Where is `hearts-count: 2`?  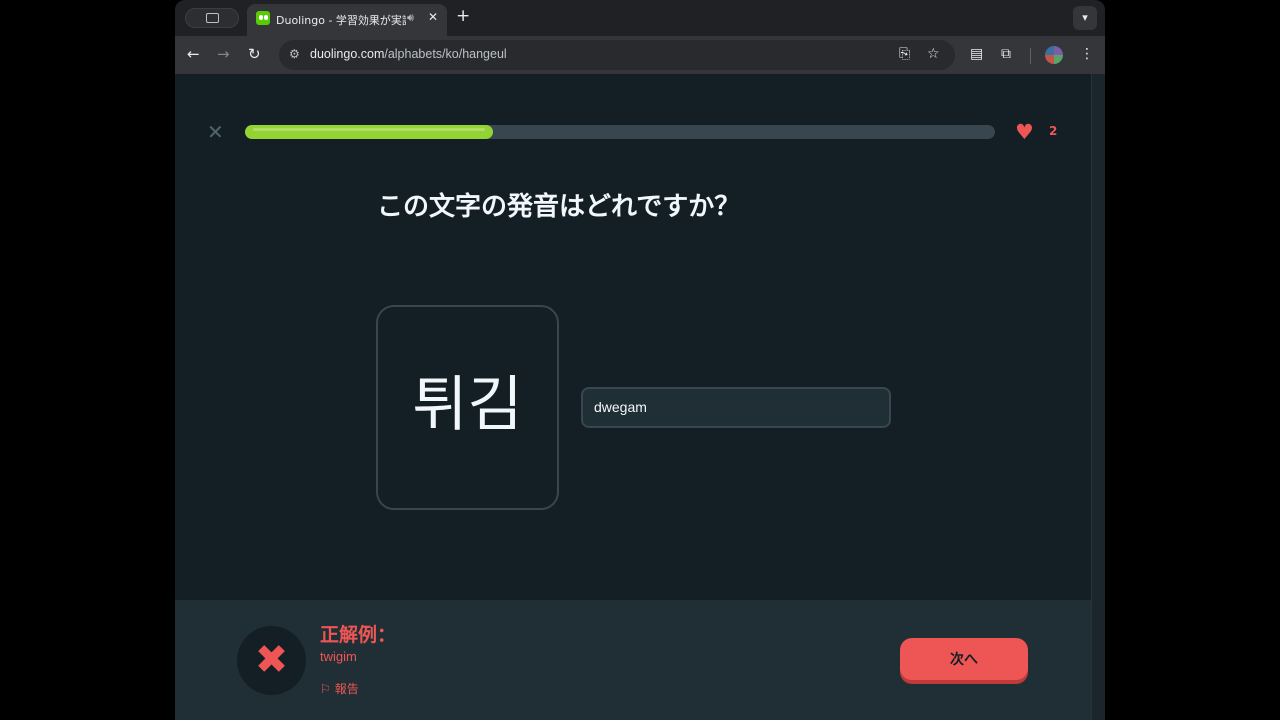 hearts-count: 2 is located at coordinates (1053, 131).